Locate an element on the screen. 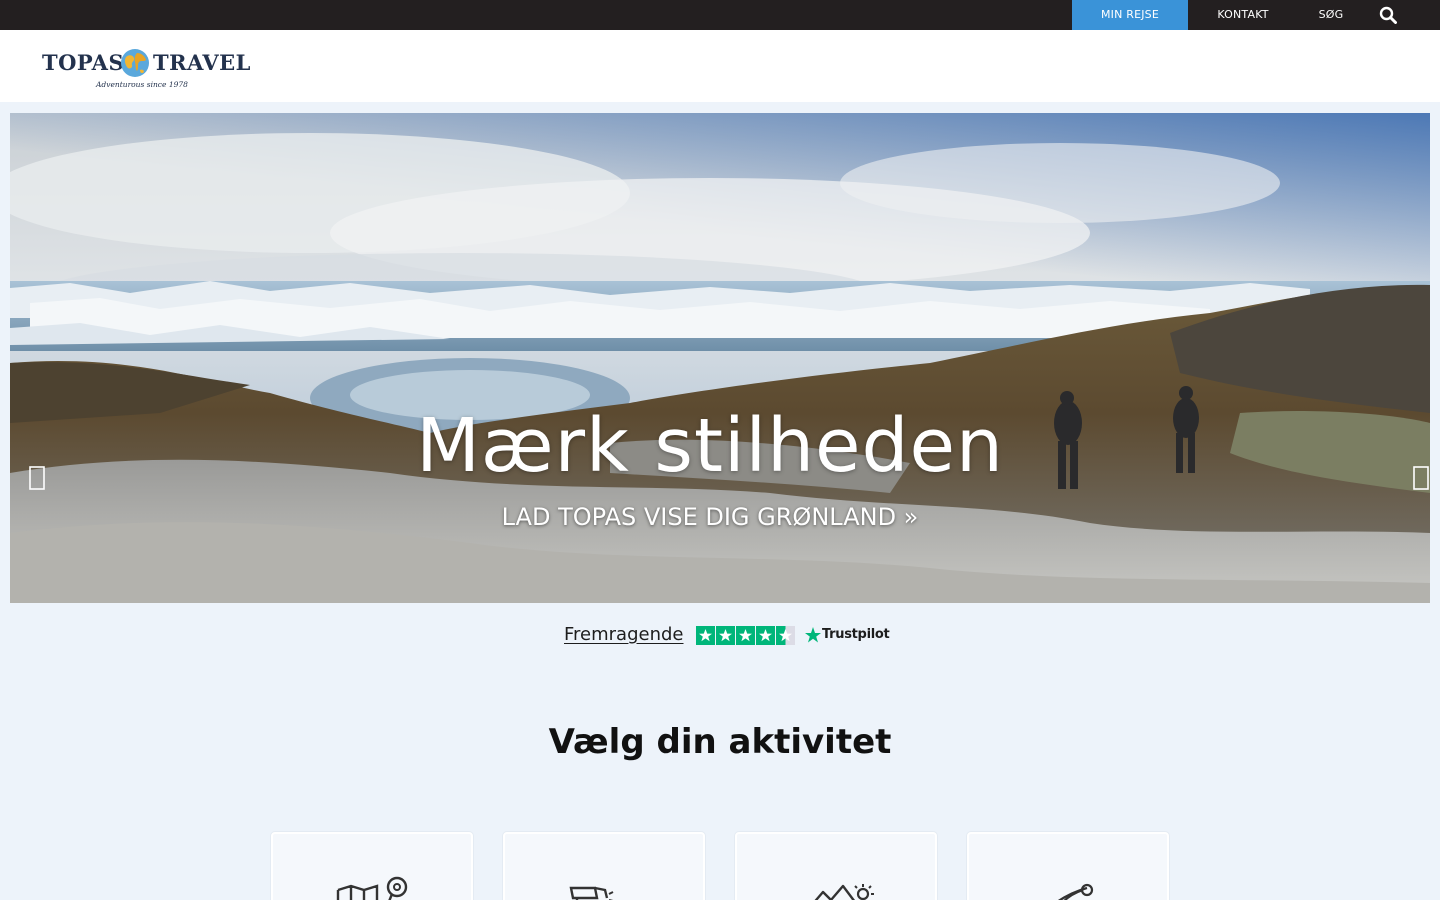 This screenshot has width=1440, height=900. mountain-sun-icon is located at coordinates (844, 892).